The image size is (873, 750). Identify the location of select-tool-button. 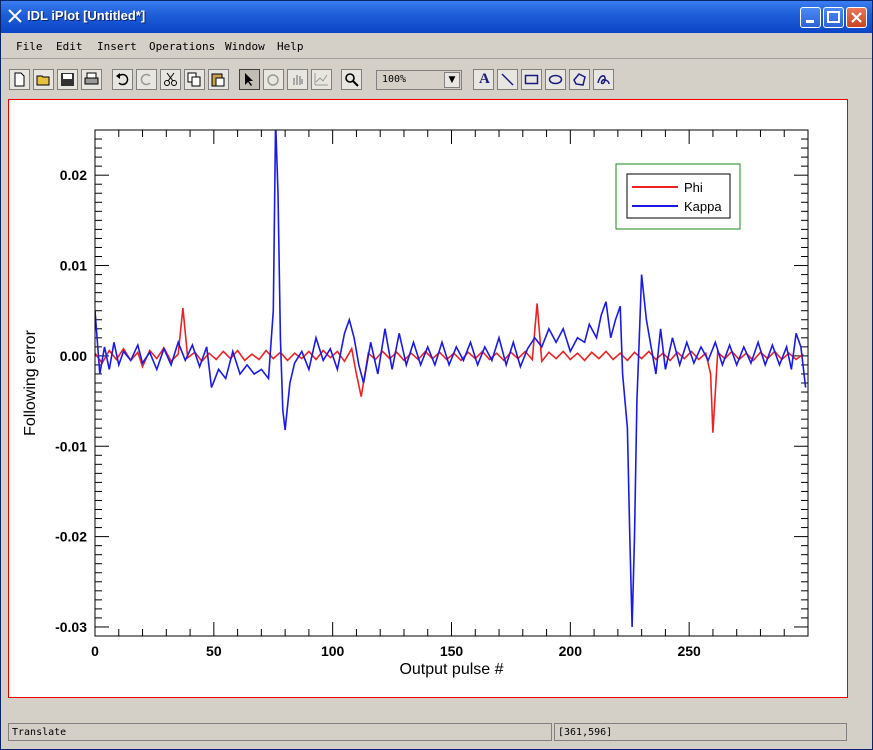
(249, 79).